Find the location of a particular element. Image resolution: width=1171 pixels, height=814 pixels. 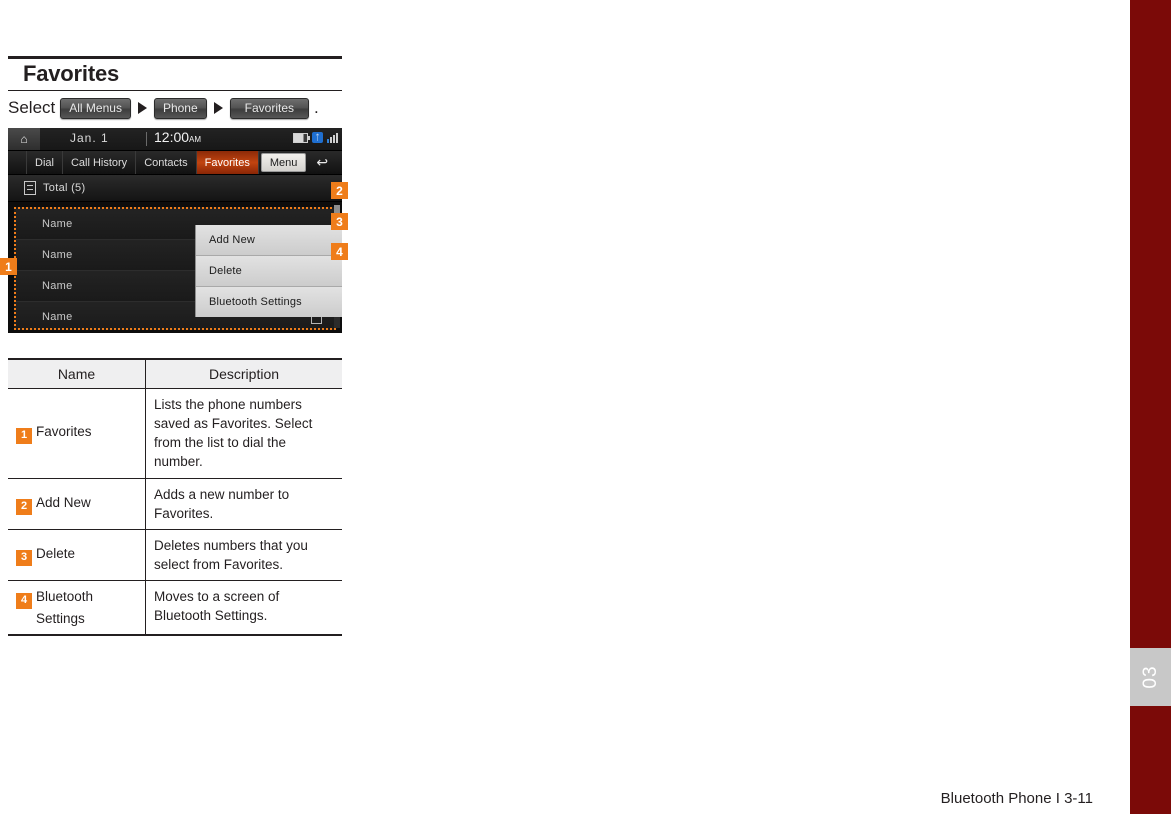

breadcrumb: Select All Menus Phone Favorites . is located at coordinates (178, 108).